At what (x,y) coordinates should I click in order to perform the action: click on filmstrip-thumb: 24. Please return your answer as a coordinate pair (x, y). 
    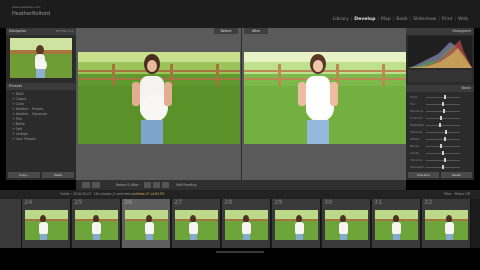
    Looking at the image, I should click on (46, 223).